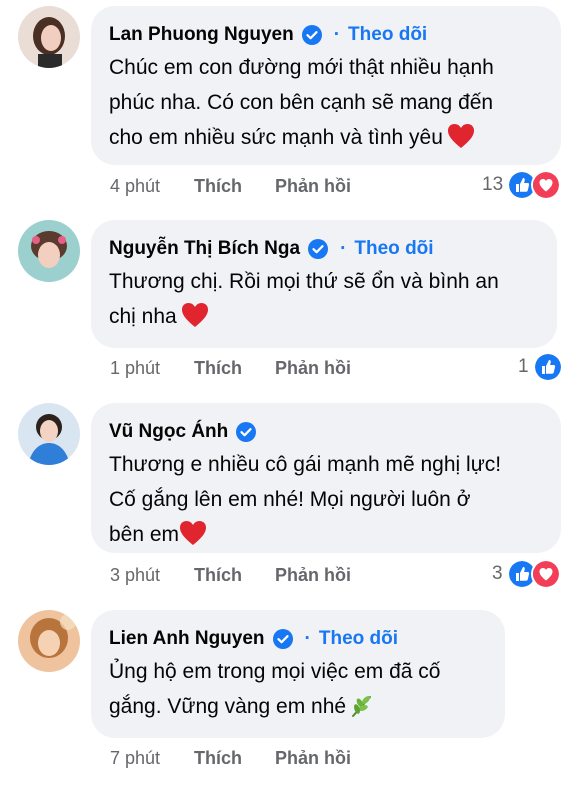  I want to click on timestamp: 1 phút, so click(152, 368).